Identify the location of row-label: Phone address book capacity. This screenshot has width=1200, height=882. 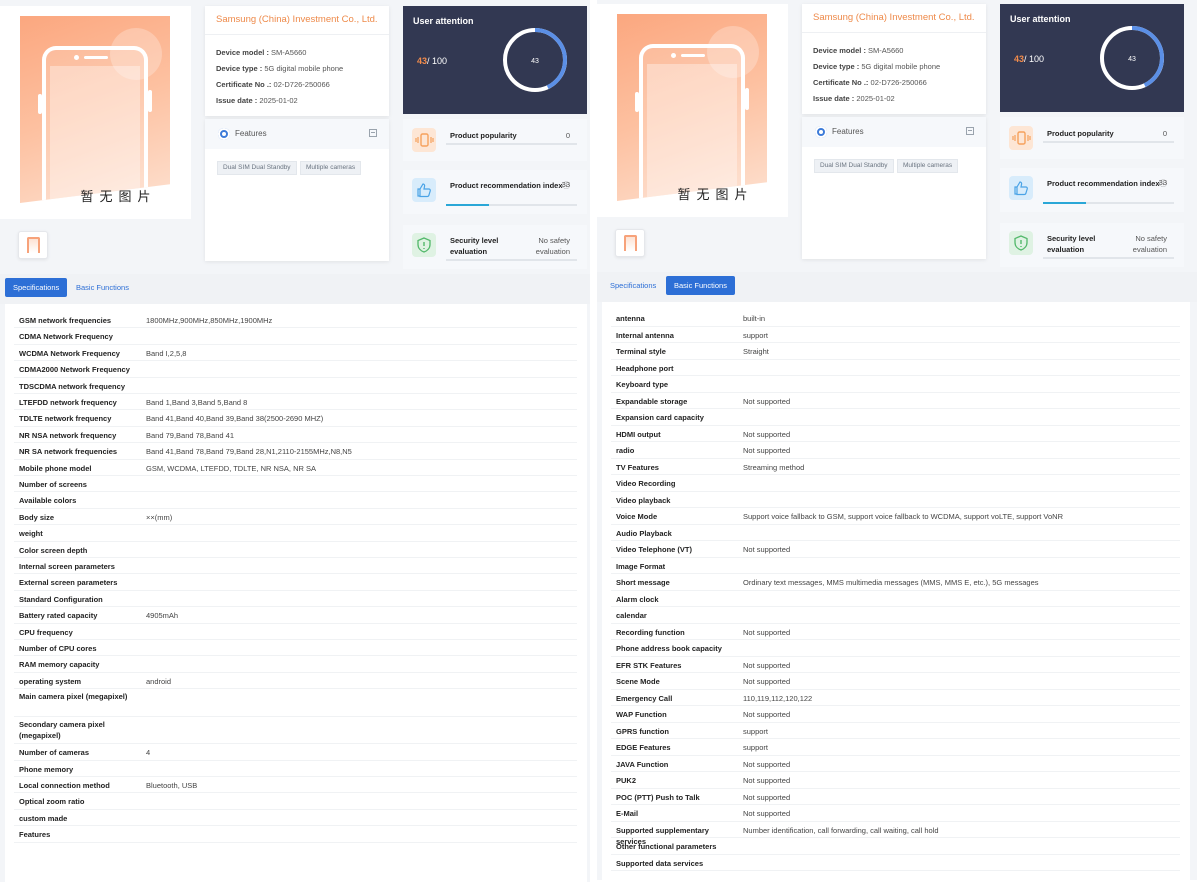
(669, 648).